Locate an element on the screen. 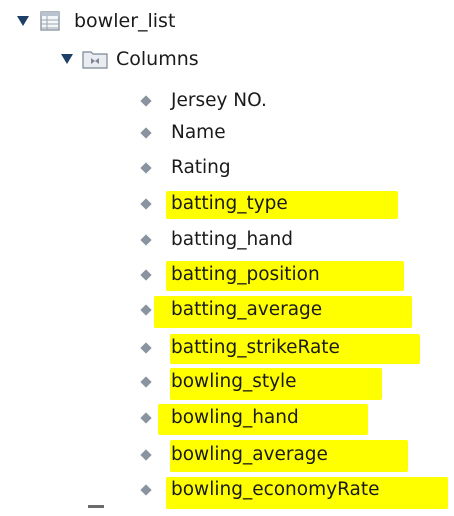  column-item: Jersey NO. is located at coordinates (201, 101).